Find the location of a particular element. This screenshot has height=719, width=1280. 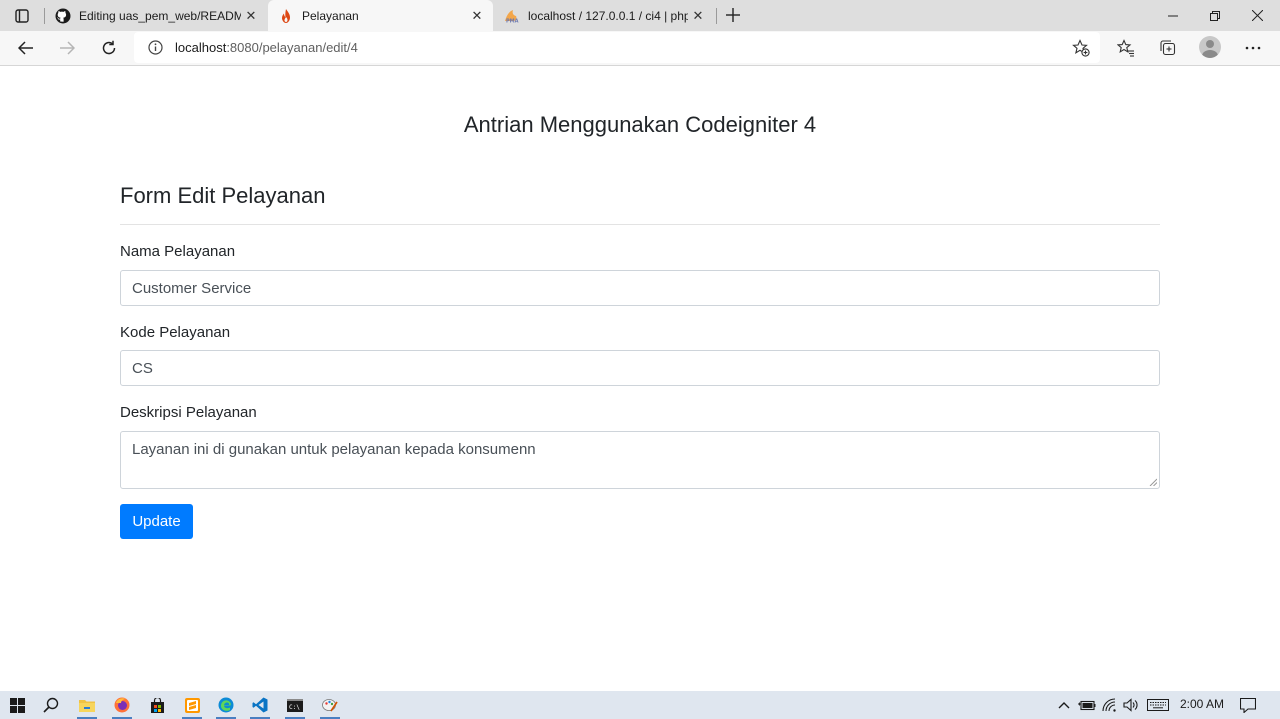

tab-actions-icon is located at coordinates (22, 16).